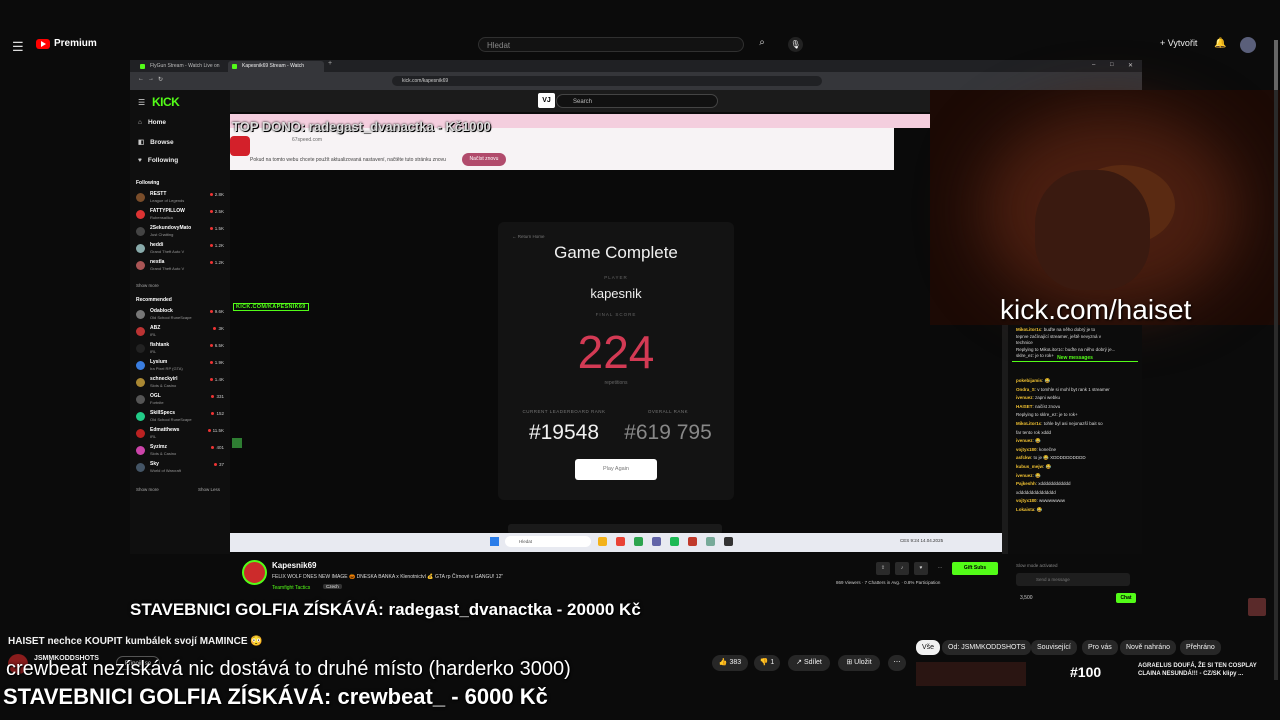  Describe the element at coordinates (1029, 466) in the screenshot. I see `chat-username: kubus_mejw` at that location.